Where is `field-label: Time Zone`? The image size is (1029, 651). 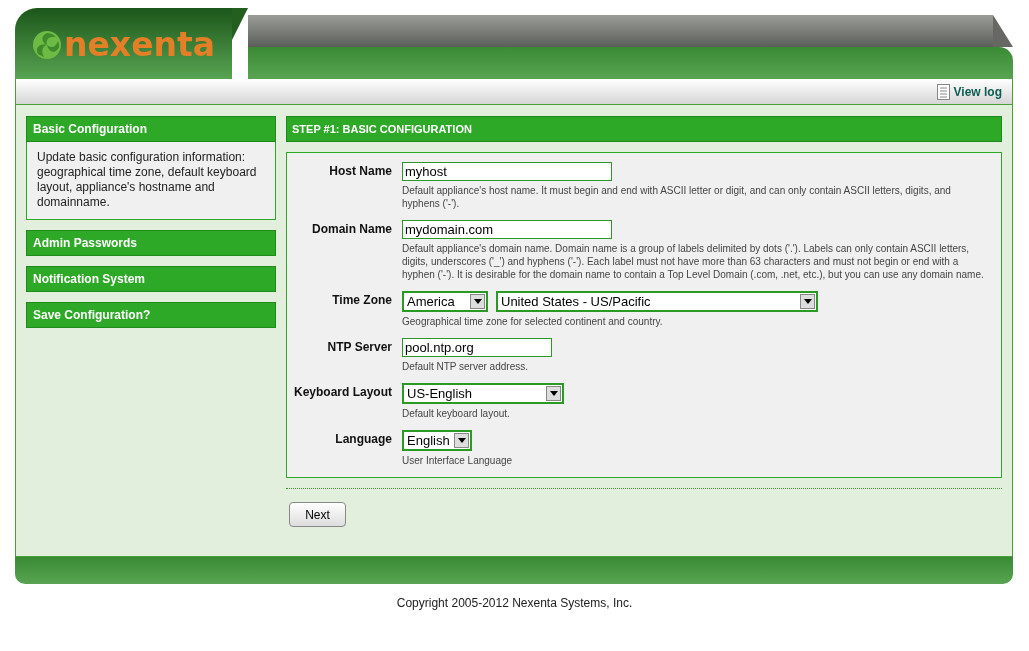 field-label: Time Zone is located at coordinates (361, 300).